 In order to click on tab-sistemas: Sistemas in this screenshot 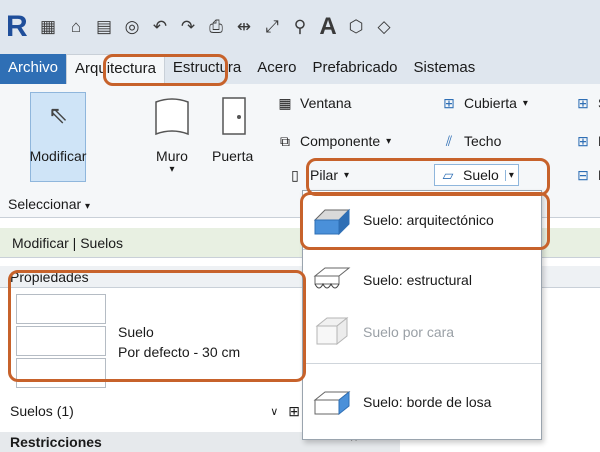, I will do `click(445, 69)`.